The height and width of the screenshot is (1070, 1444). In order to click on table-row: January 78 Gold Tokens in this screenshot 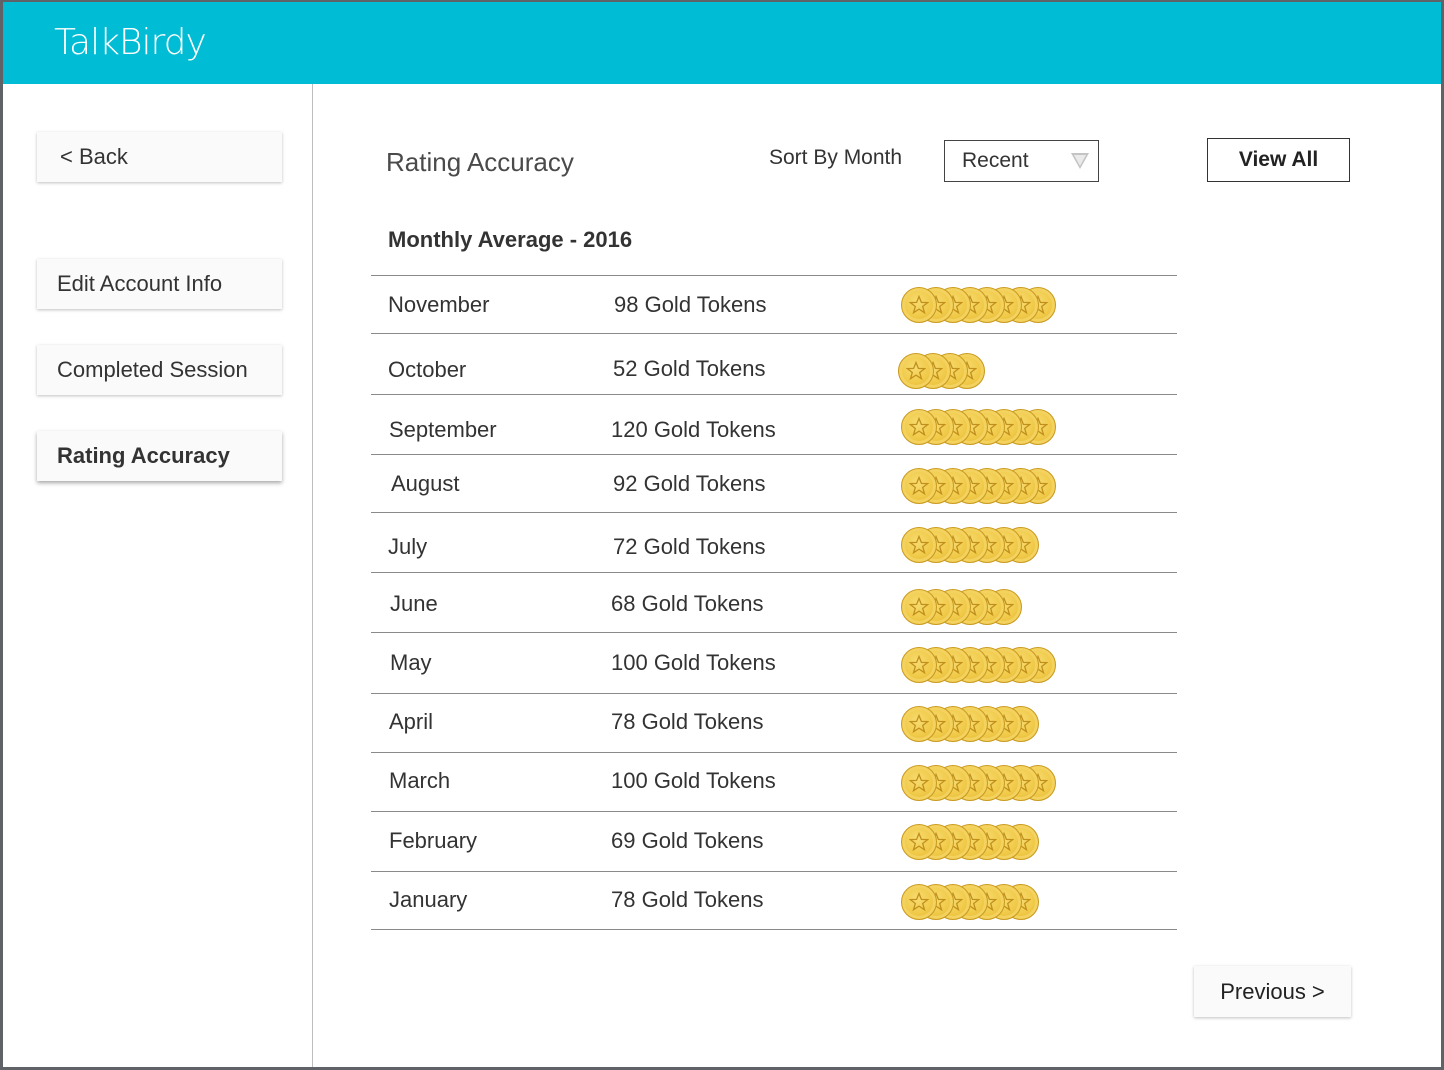, I will do `click(774, 900)`.